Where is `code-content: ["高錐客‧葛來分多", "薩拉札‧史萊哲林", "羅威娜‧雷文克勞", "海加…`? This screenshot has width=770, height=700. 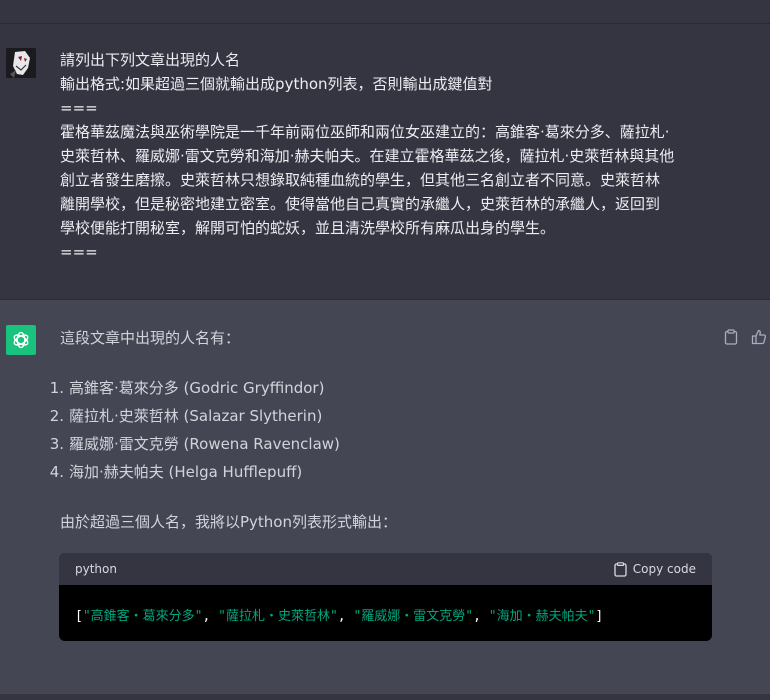
code-content: ["高錐客‧葛來分多", "薩拉札‧史萊哲林", "羅威娜‧雷文克勞", "海加… is located at coordinates (385, 613).